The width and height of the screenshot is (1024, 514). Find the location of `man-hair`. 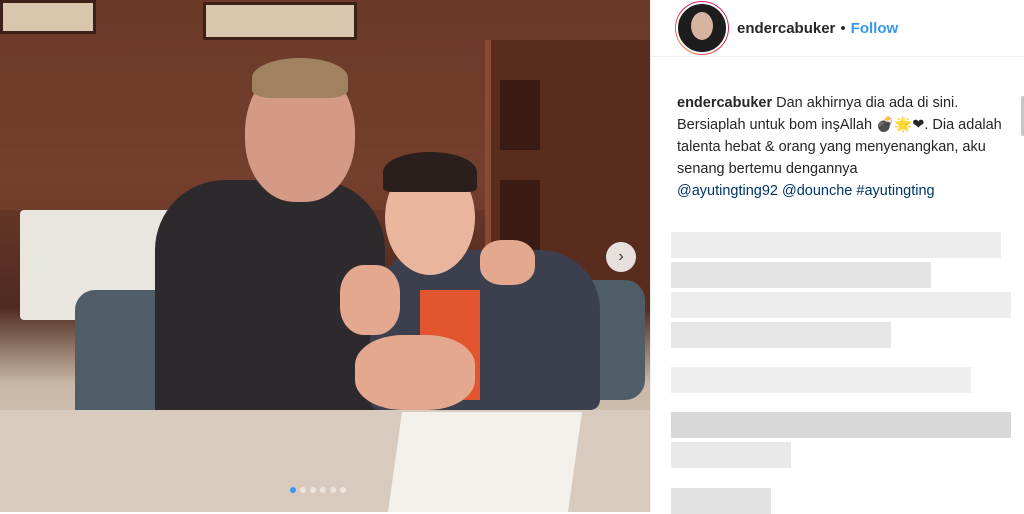

man-hair is located at coordinates (300, 78).